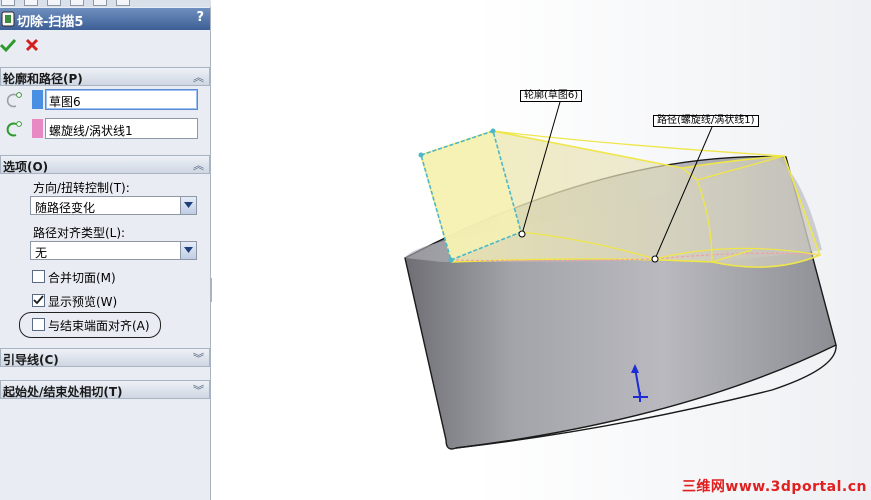 The width and height of the screenshot is (871, 500). What do you see at coordinates (32, 45) in the screenshot?
I see `cancel-button` at bounding box center [32, 45].